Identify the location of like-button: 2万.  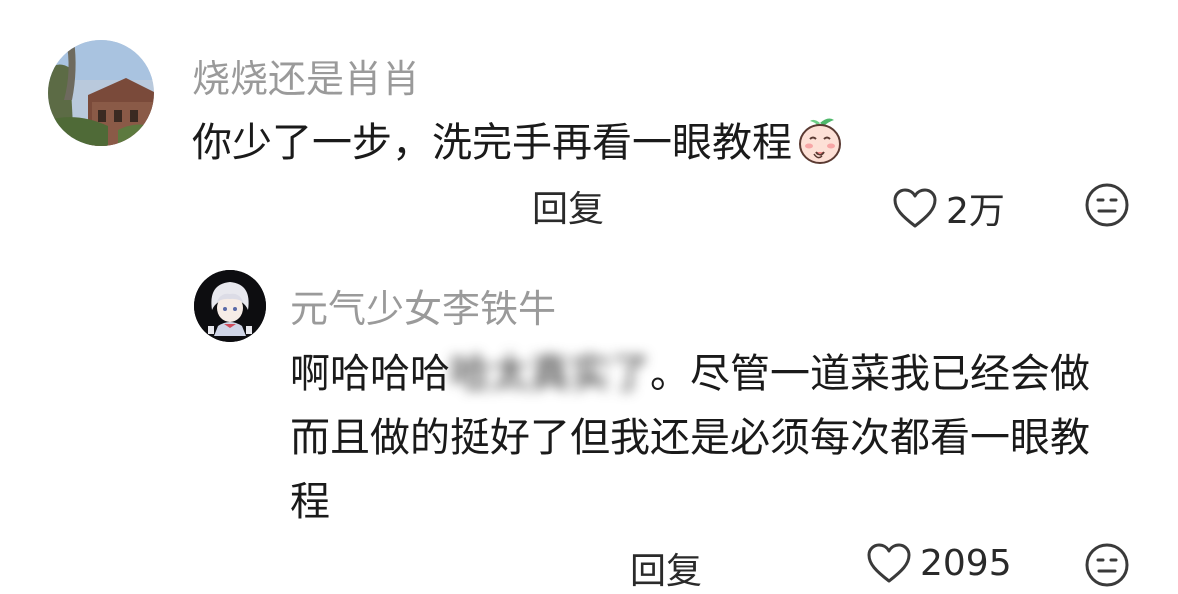
(948, 208).